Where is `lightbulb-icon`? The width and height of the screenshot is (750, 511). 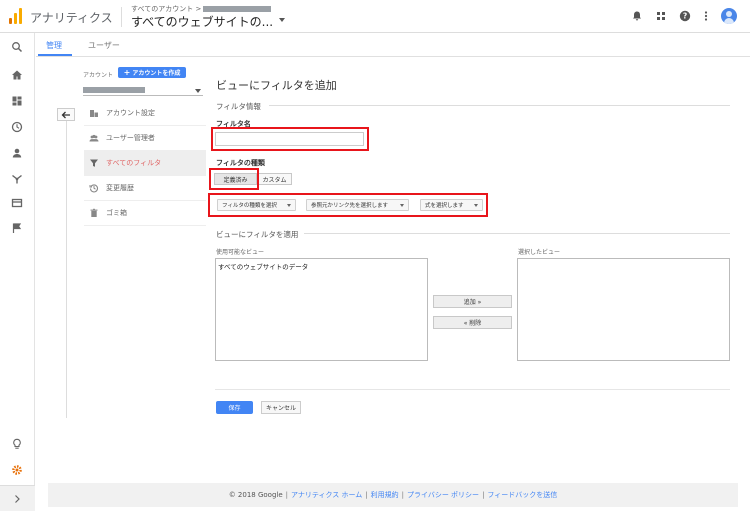 lightbulb-icon is located at coordinates (17, 444).